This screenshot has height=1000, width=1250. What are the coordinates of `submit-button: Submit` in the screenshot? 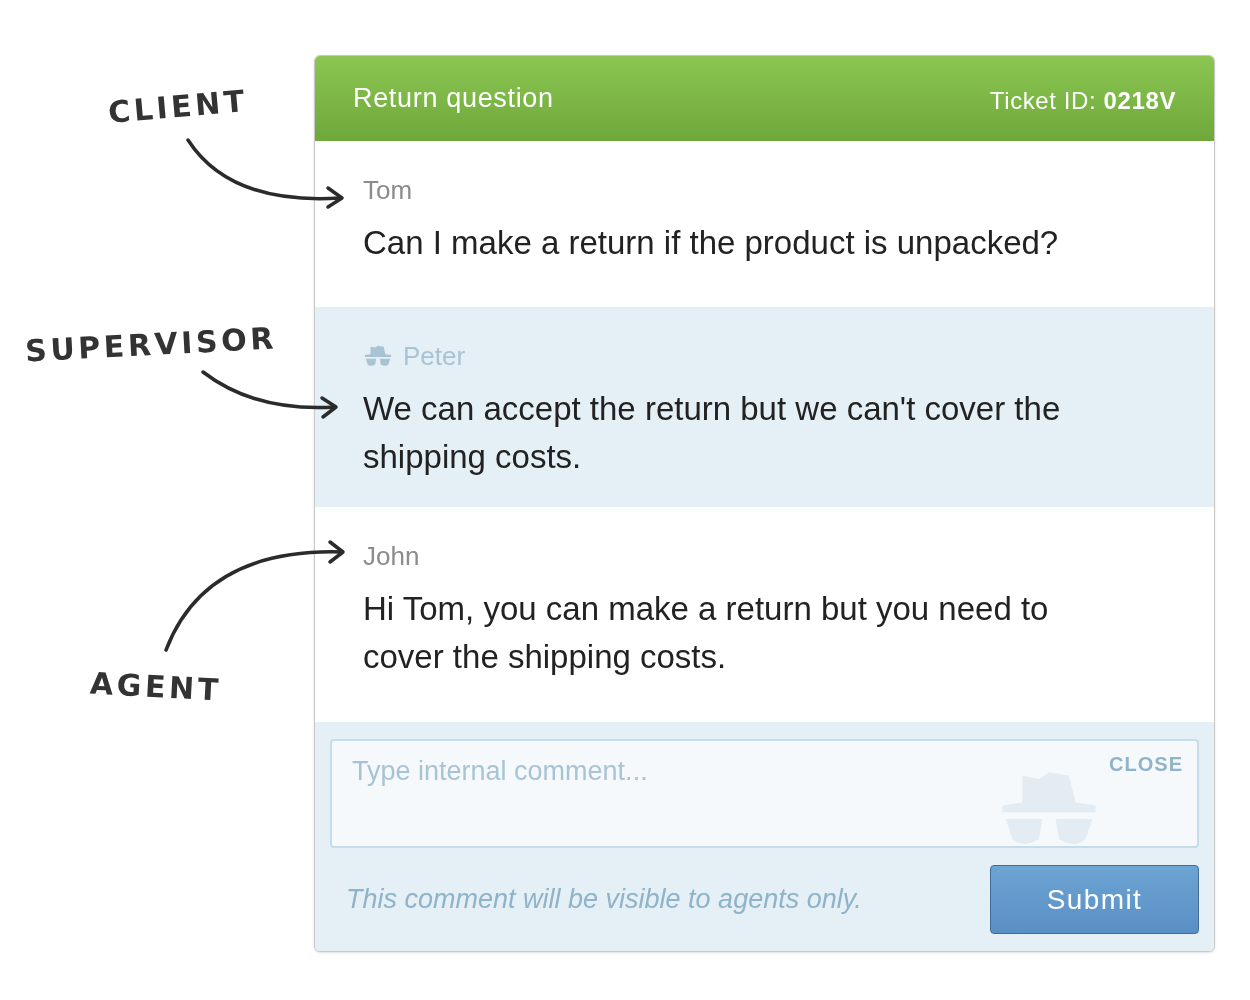 It's located at (1094, 899).